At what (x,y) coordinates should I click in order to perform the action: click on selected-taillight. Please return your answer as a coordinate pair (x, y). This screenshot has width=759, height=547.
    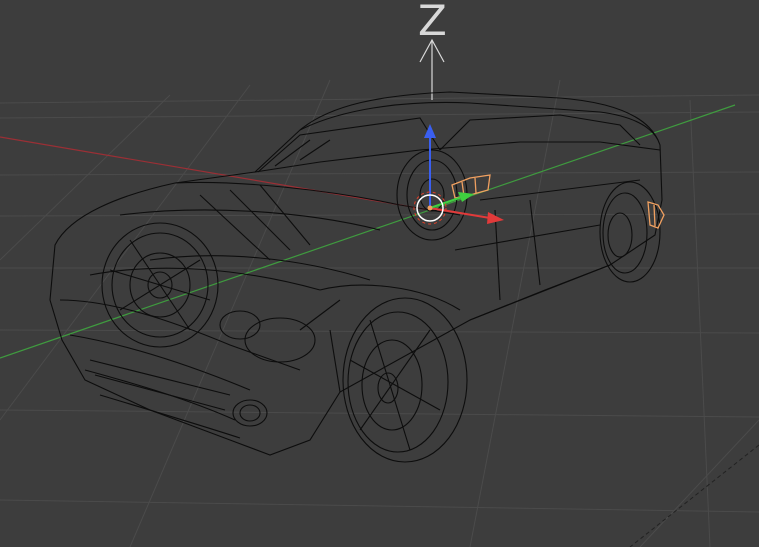
    Looking at the image, I should click on (558, 201).